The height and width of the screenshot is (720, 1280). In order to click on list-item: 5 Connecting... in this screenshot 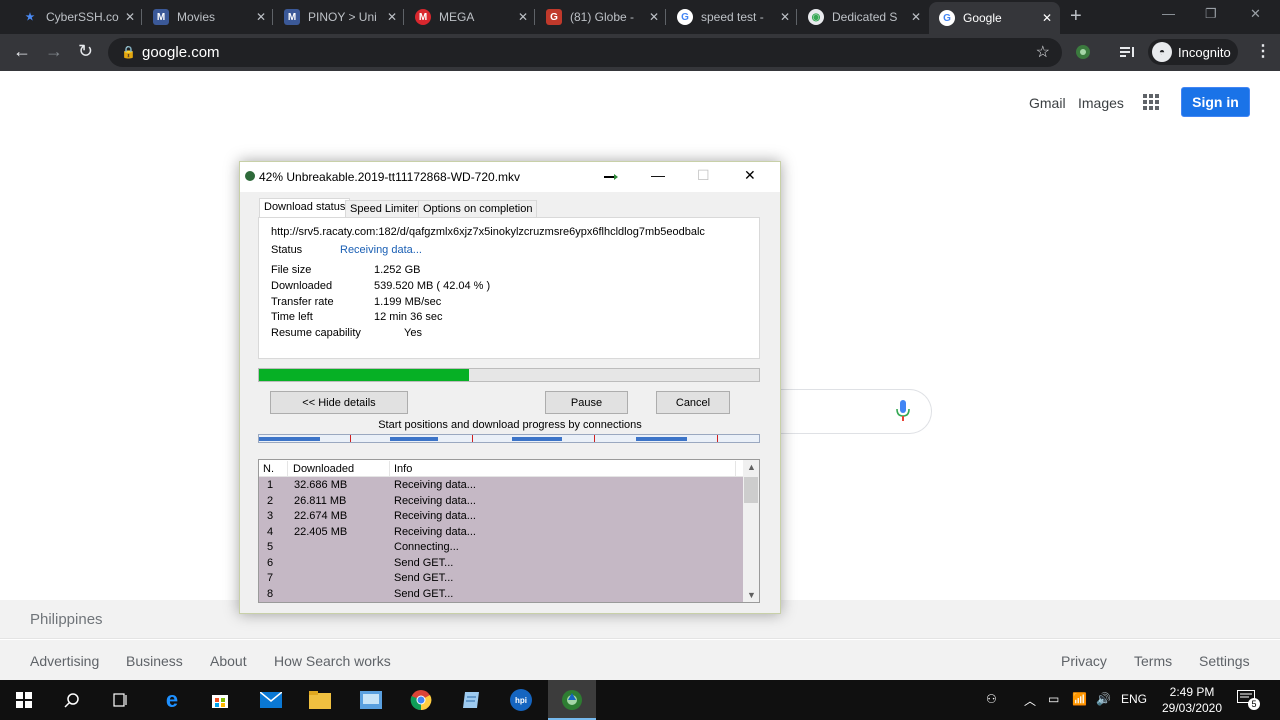, I will do `click(501, 547)`.